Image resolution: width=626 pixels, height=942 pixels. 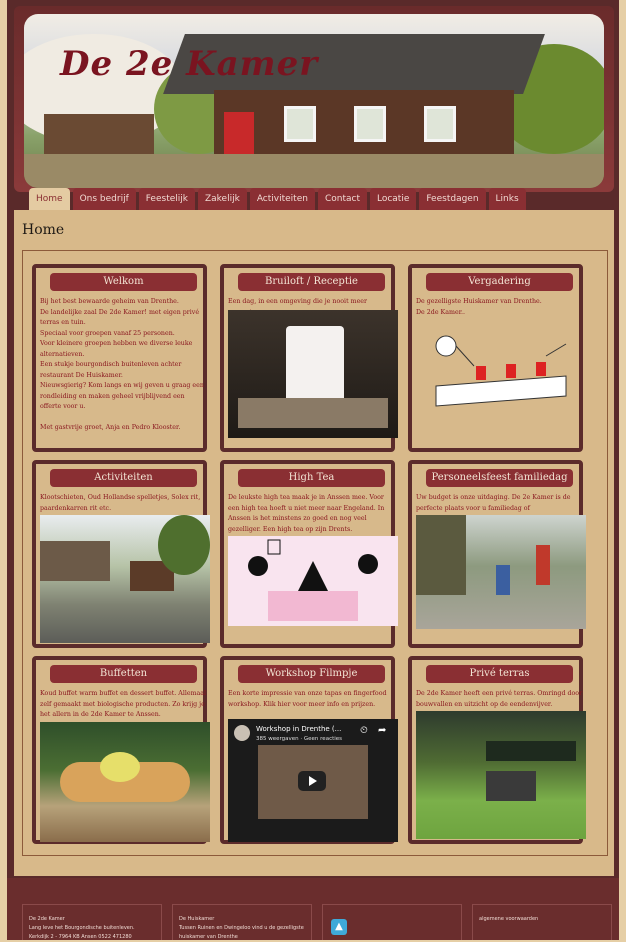 What do you see at coordinates (393, 199) in the screenshot?
I see `nav-locatie: Locatie` at bounding box center [393, 199].